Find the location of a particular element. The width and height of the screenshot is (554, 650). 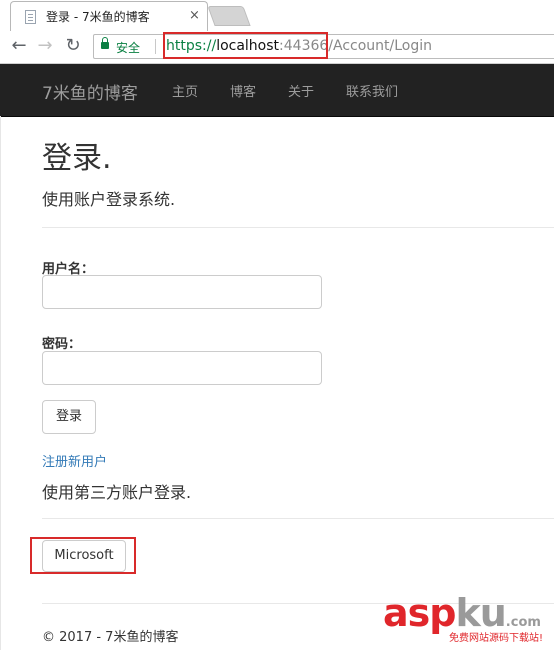

page-icon is located at coordinates (30, 17).